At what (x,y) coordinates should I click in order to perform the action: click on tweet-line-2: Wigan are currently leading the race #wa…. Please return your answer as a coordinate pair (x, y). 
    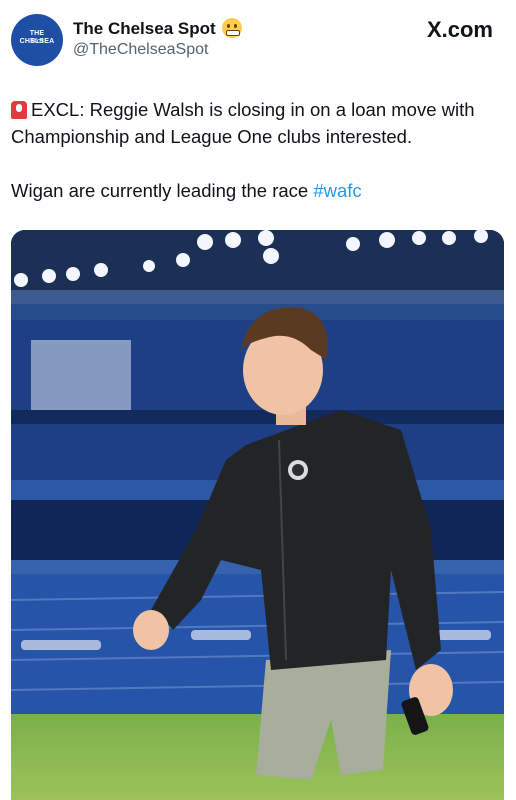
    Looking at the image, I should click on (186, 190).